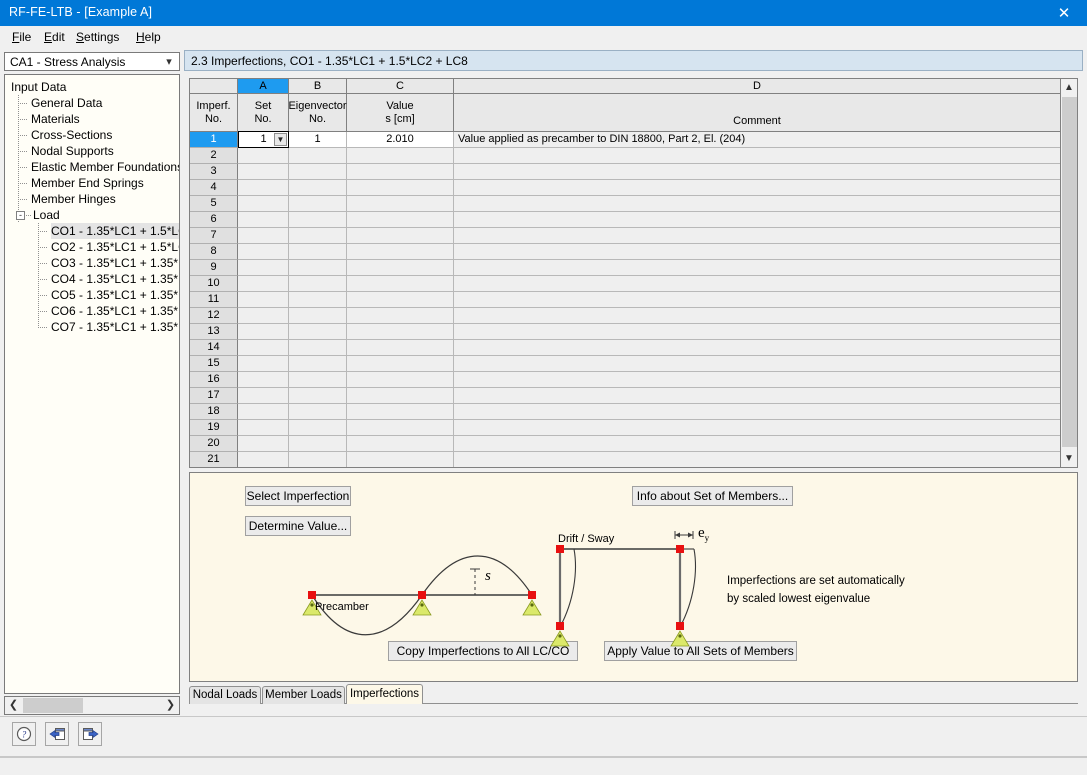 This screenshot has width=1087, height=775. What do you see at coordinates (1069, 87) in the screenshot?
I see `chevron-up-icon: ▲` at bounding box center [1069, 87].